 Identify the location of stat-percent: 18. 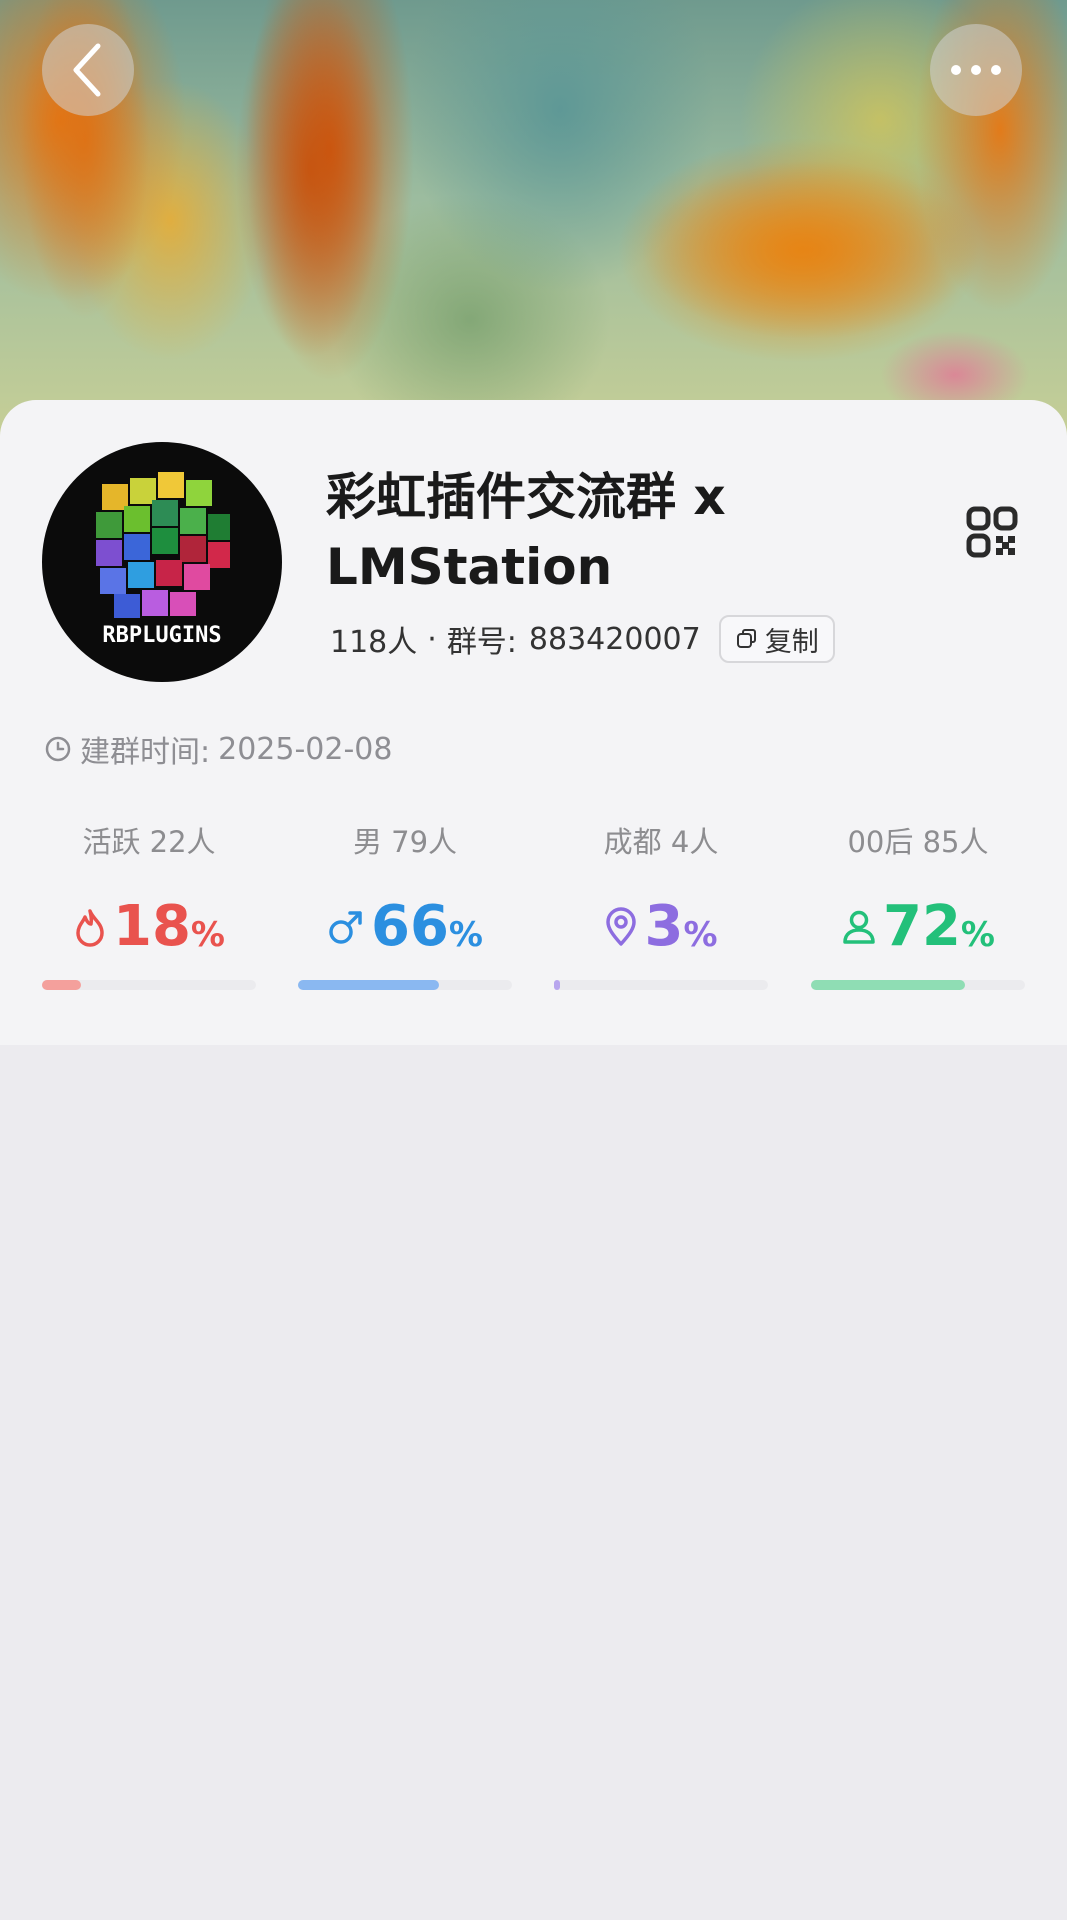
(151, 926).